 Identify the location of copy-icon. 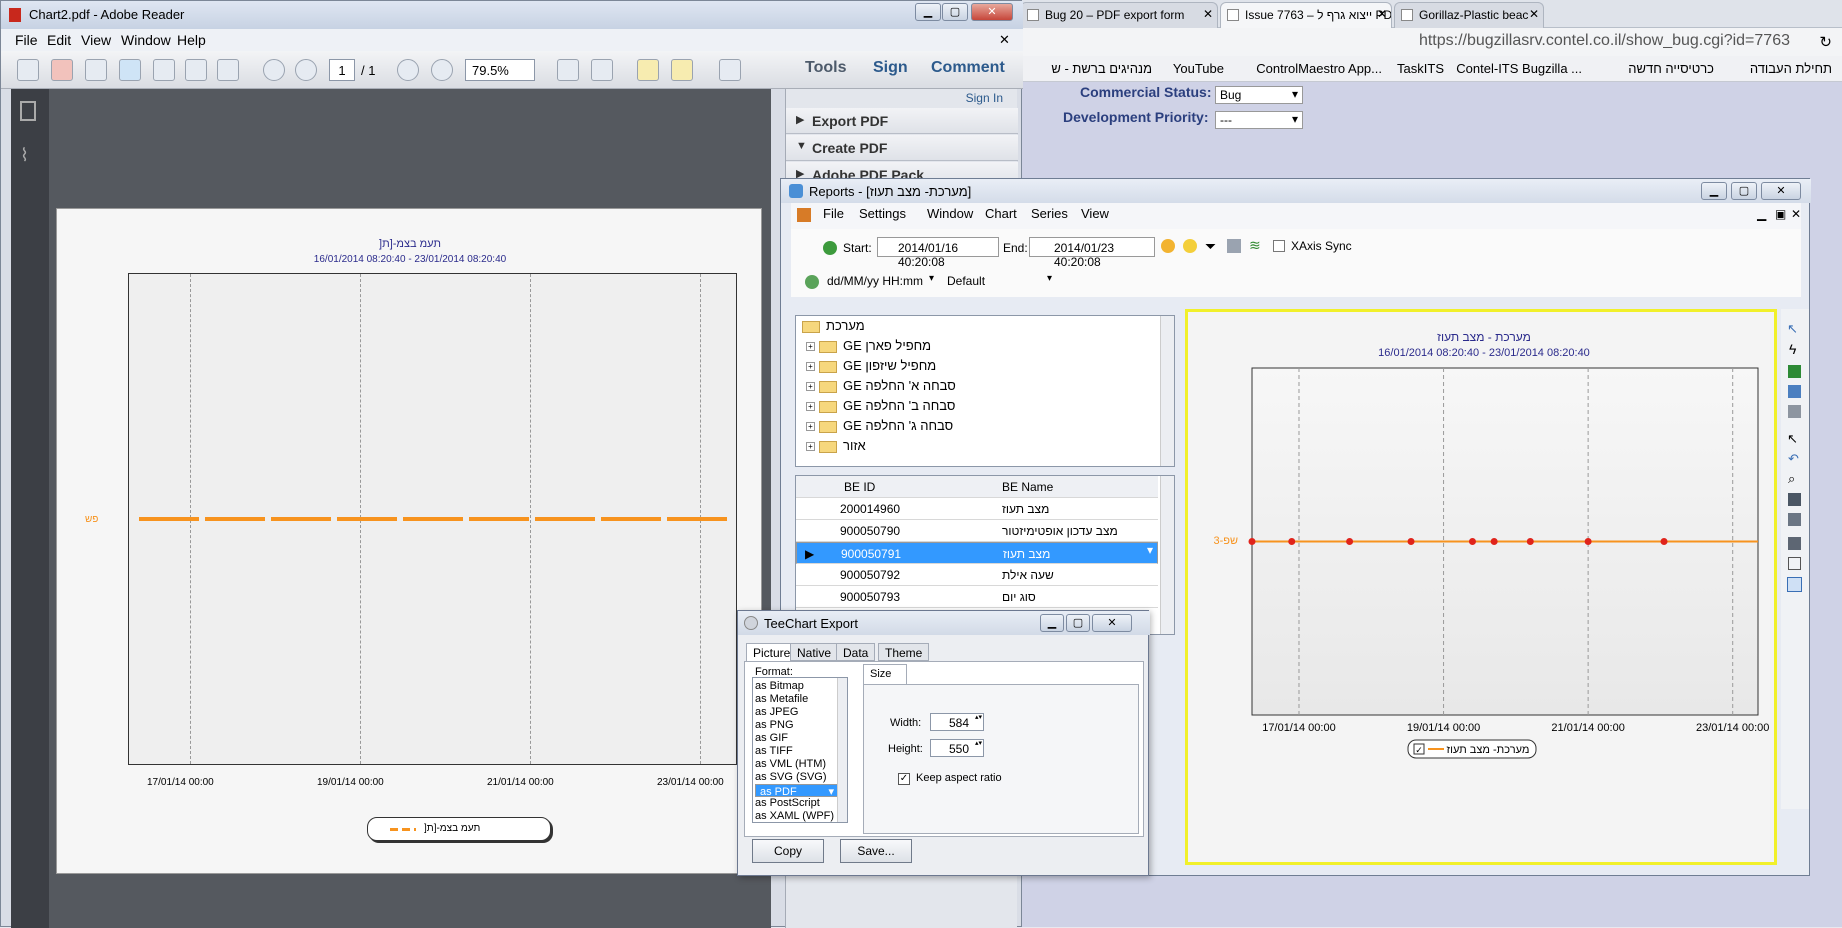
(1794, 499).